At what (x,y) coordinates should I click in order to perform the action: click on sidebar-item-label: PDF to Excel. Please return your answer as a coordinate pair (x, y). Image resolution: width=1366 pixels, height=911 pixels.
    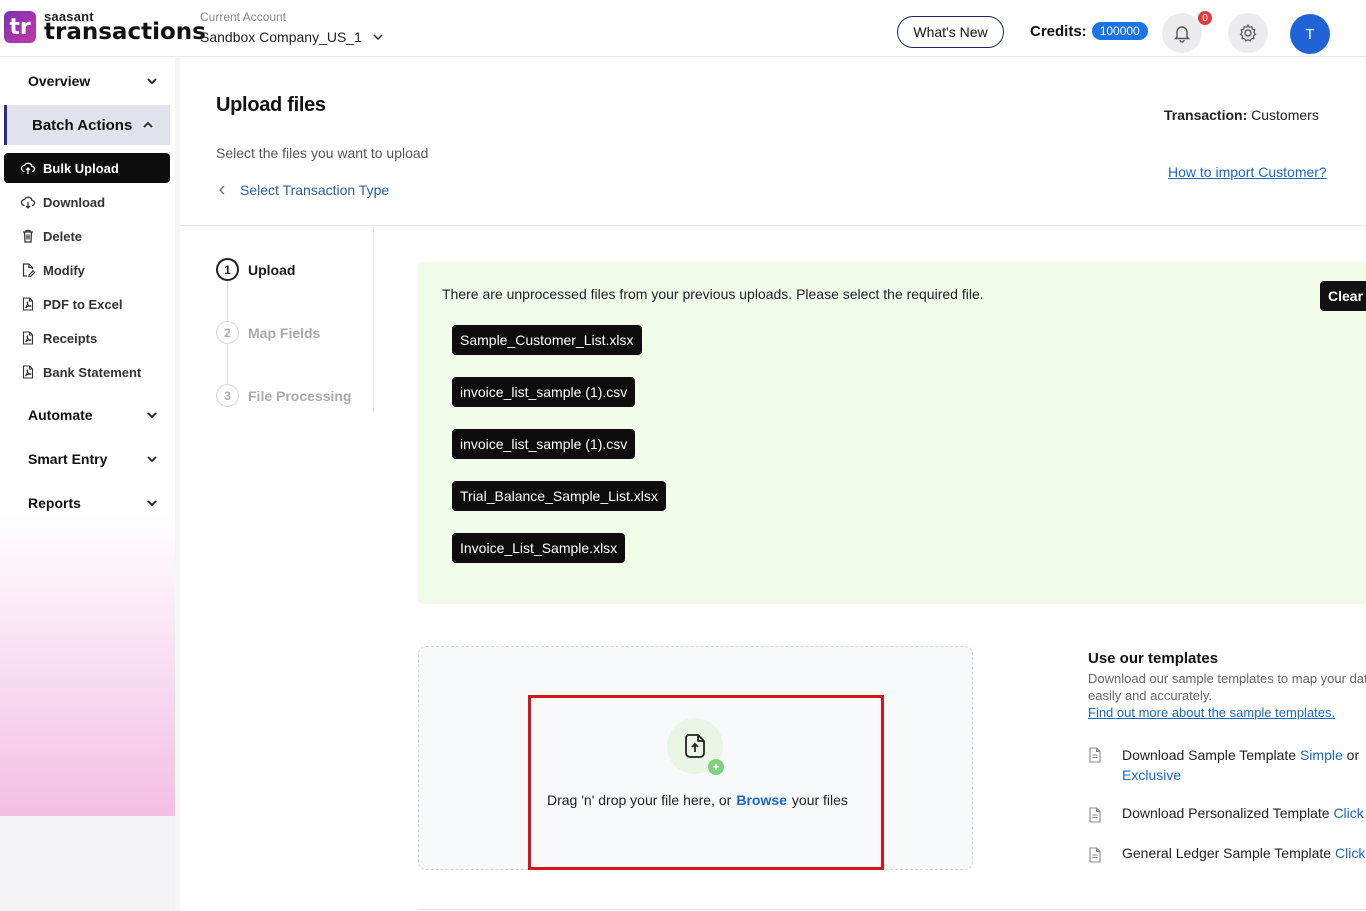
    Looking at the image, I should click on (83, 304).